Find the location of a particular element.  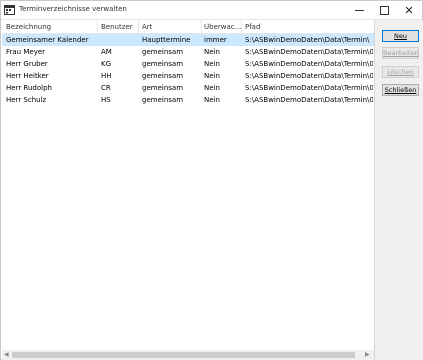

cell-bezeichnung: Gemeinsamer Kalender is located at coordinates (47, 40).